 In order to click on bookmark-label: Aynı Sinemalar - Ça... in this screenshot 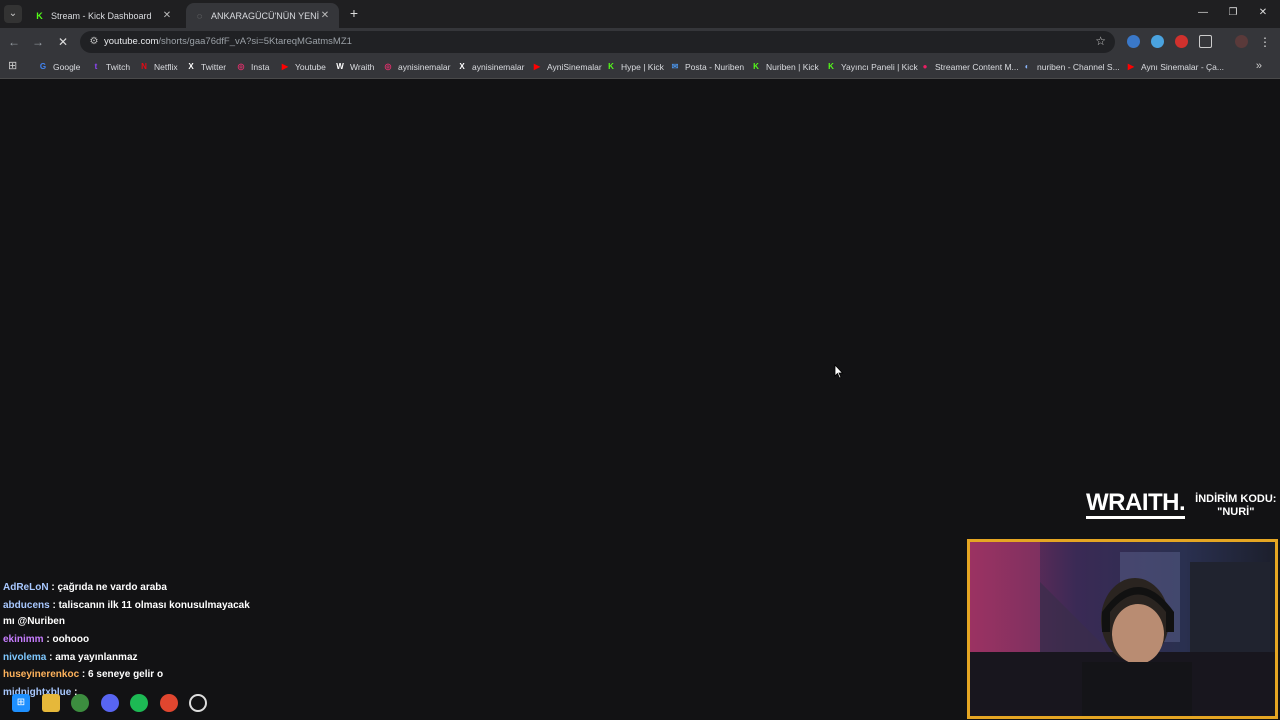, I will do `click(1182, 67)`.